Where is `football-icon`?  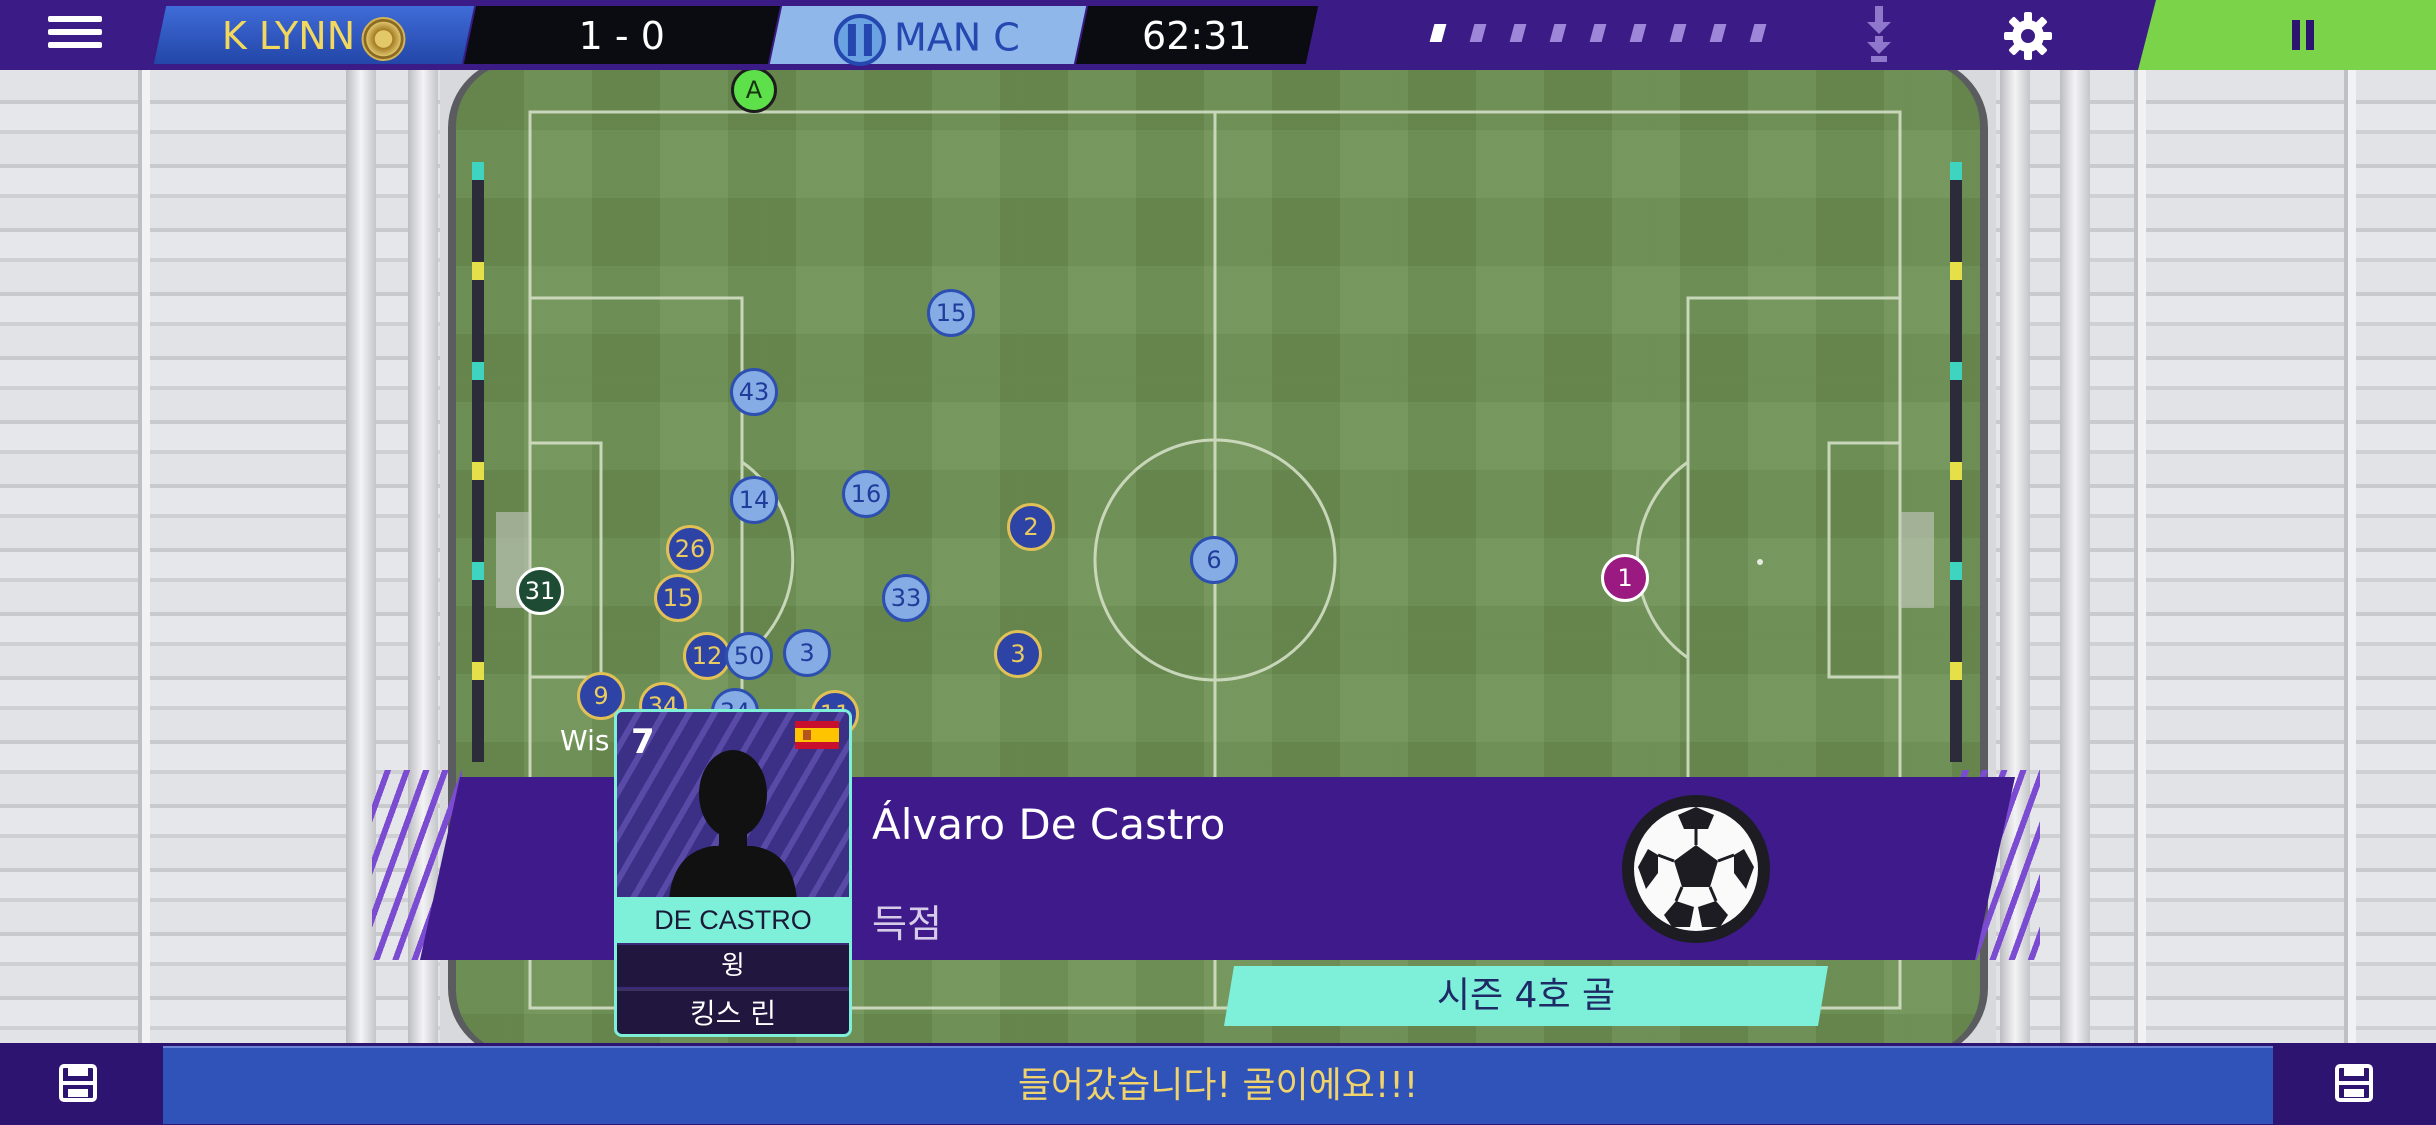 football-icon is located at coordinates (1696, 869).